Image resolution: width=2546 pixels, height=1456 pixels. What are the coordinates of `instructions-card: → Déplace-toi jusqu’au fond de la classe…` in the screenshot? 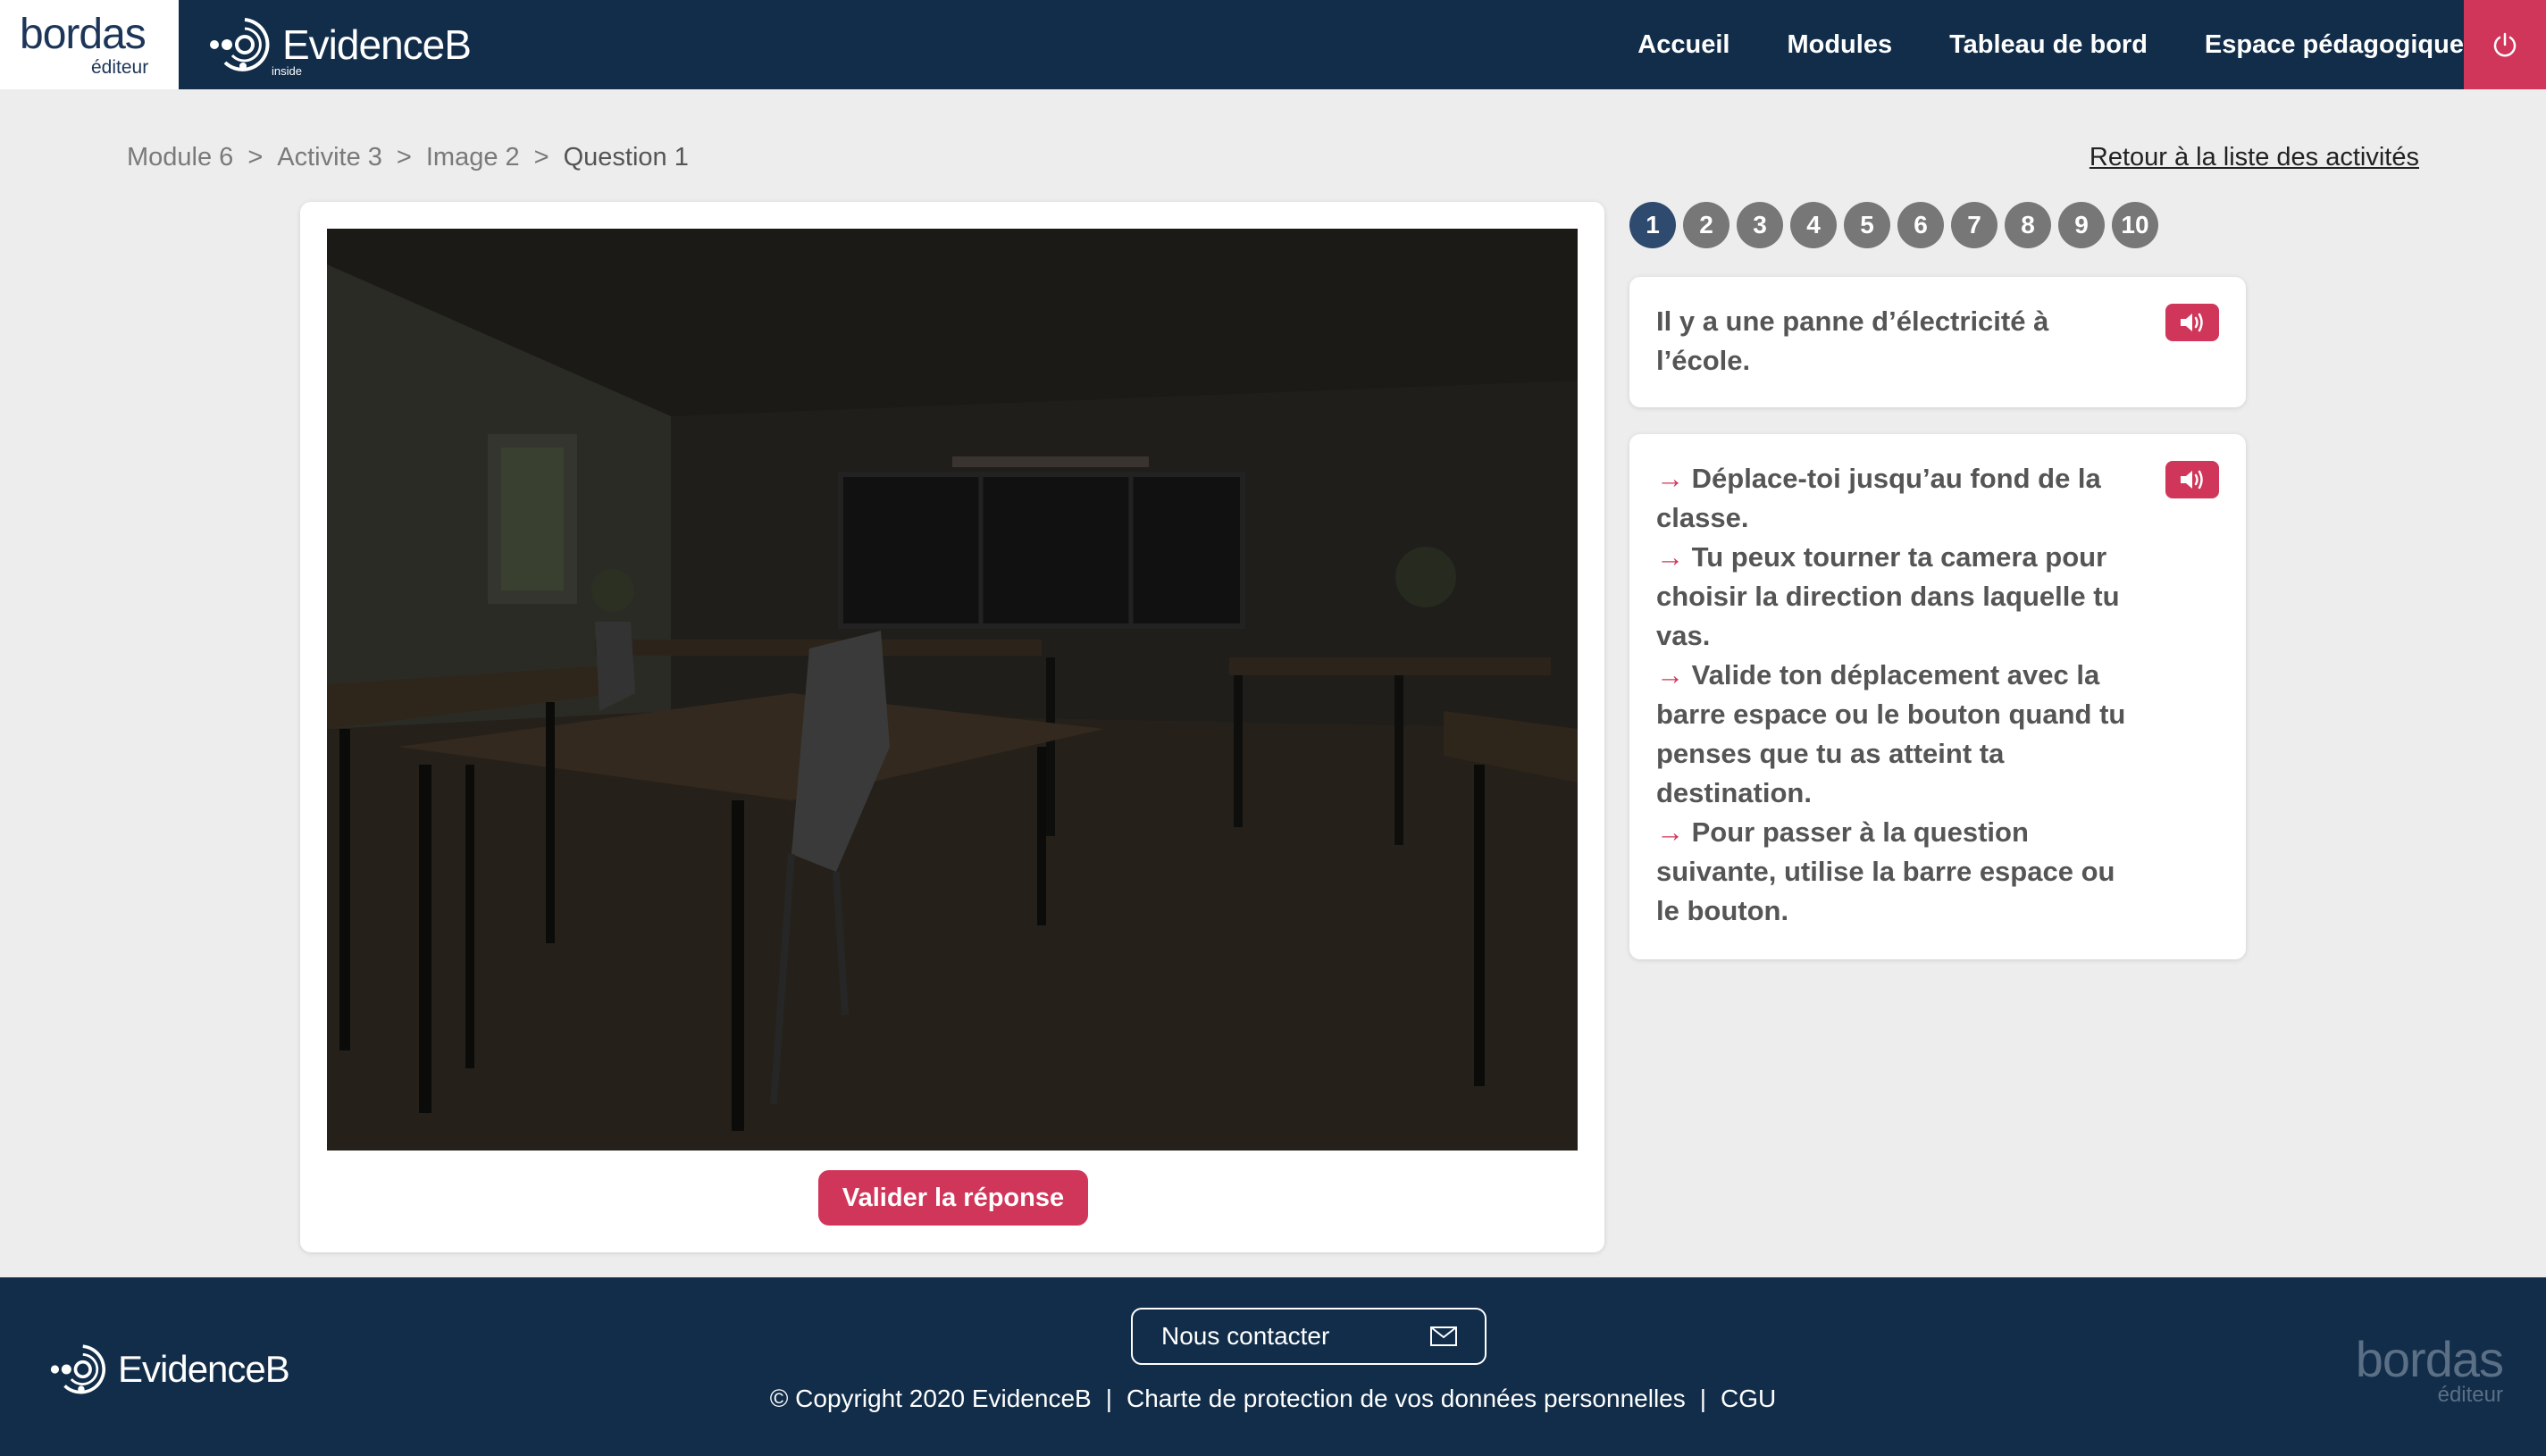 It's located at (1937, 696).